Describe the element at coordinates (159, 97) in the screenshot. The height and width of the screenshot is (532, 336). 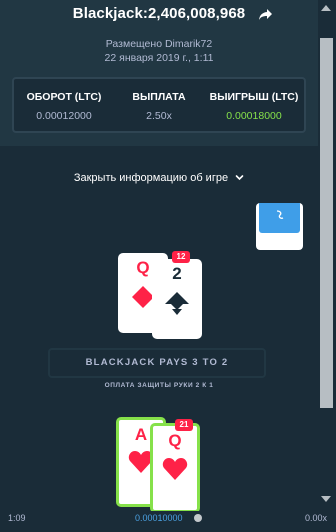
I see `payout-label: ВЫПЛАТА` at that location.